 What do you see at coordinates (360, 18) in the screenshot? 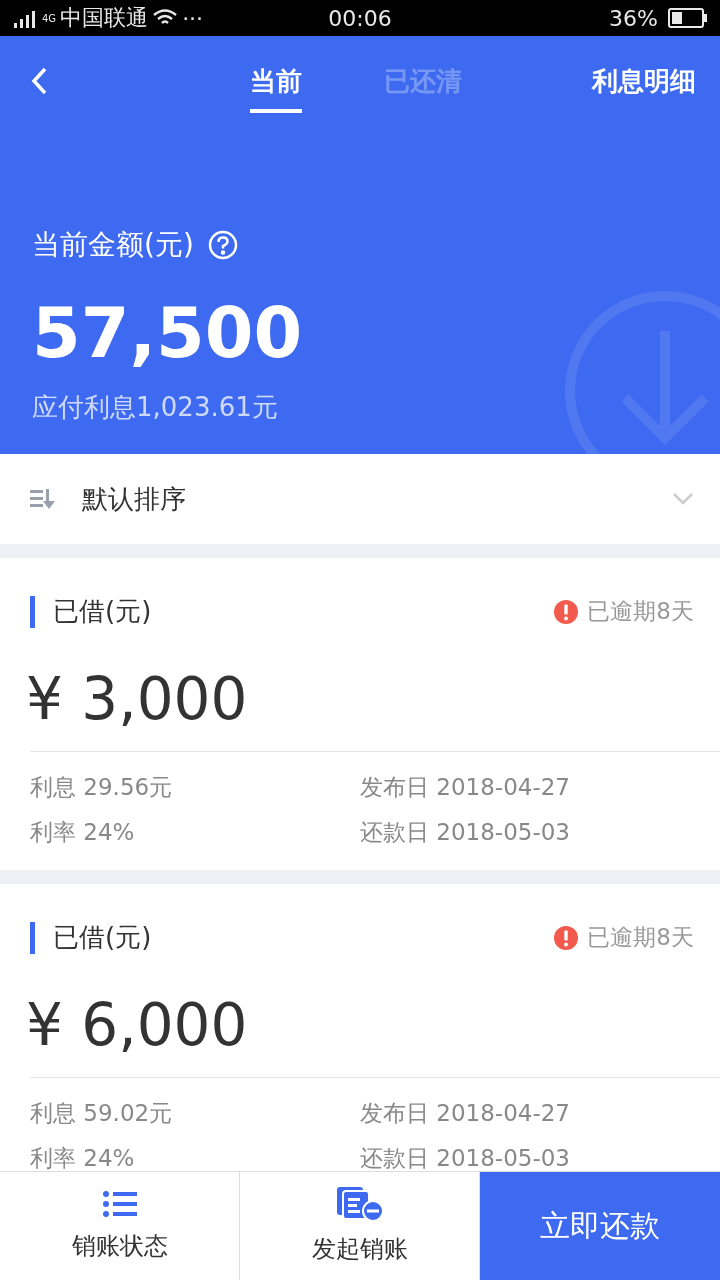
I see `clock-time: 00:06` at bounding box center [360, 18].